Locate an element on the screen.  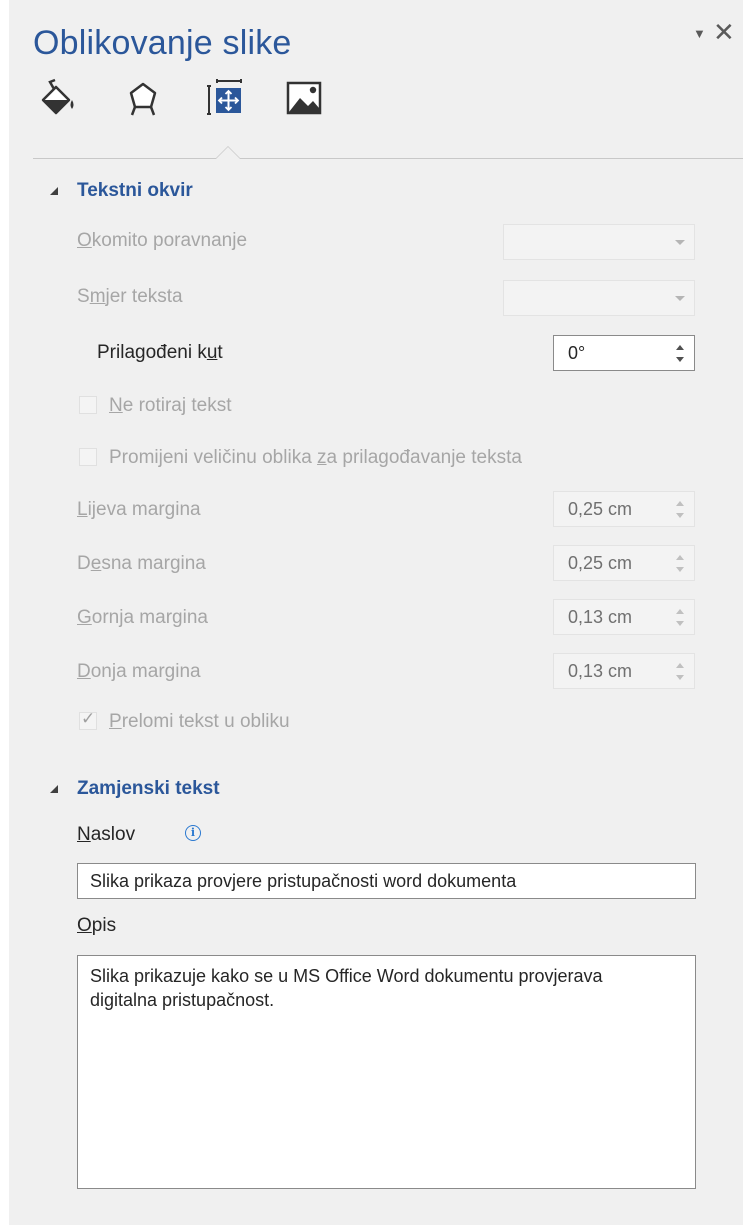
right-margin-stepper: 0,25 cm is located at coordinates (624, 563).